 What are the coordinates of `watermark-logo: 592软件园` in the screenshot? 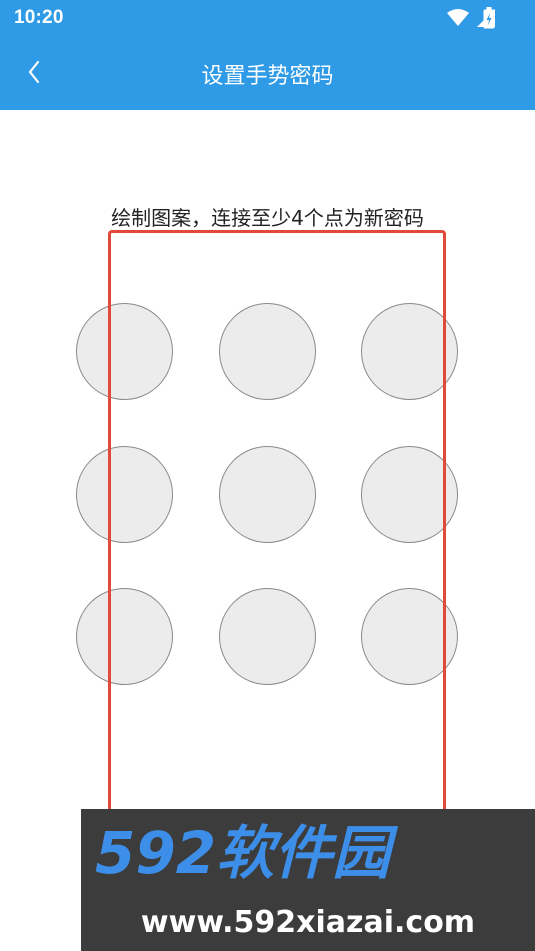 It's located at (247, 853).